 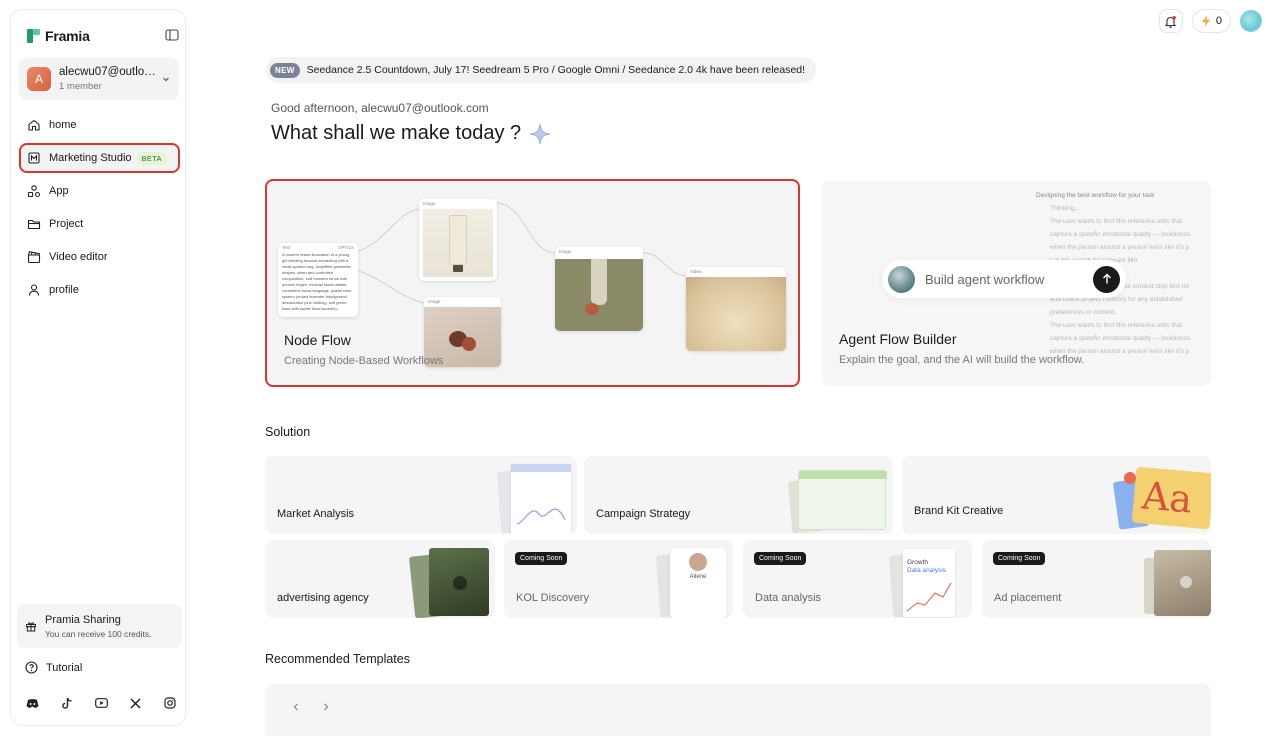 I want to click on brand-dot-art, so click(x=1130, y=478).